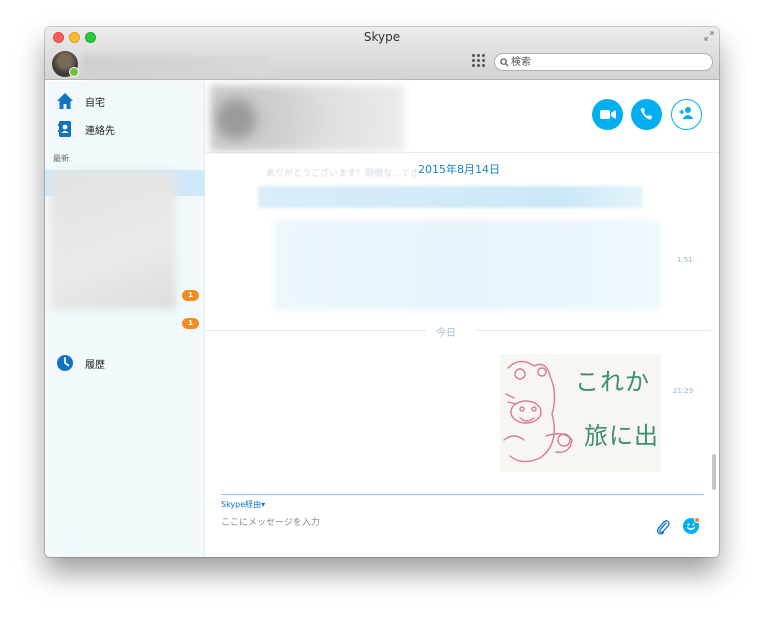 This screenshot has height=620, width=764. I want to click on sidebar-item-label: 履歴, so click(95, 365).